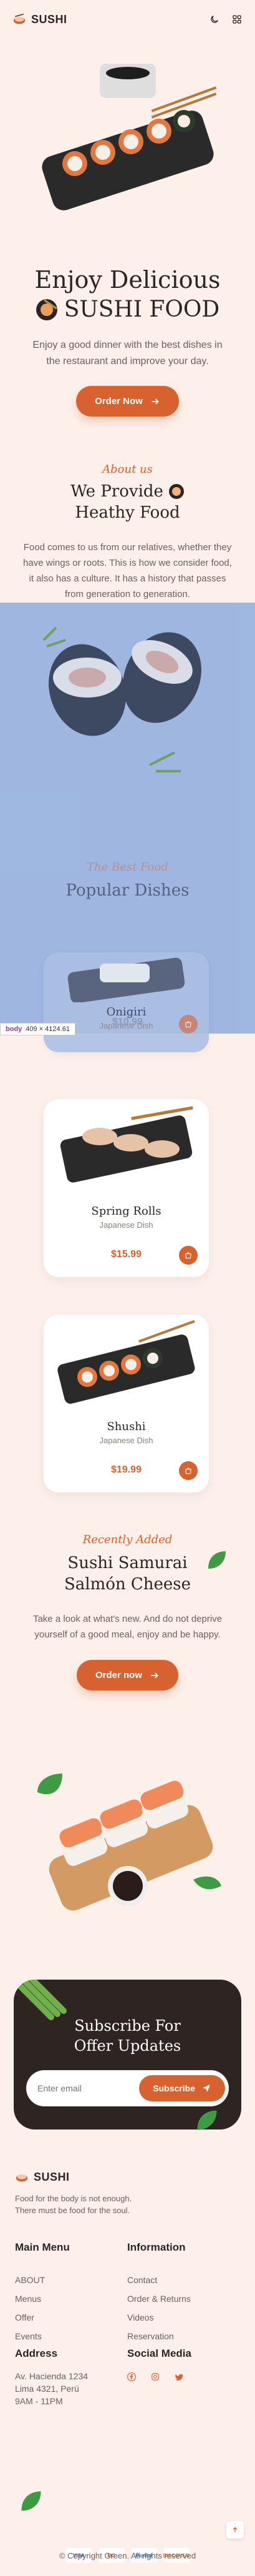  What do you see at coordinates (128, 502) in the screenshot?
I see `about-title: We Provide Heathy Food` at bounding box center [128, 502].